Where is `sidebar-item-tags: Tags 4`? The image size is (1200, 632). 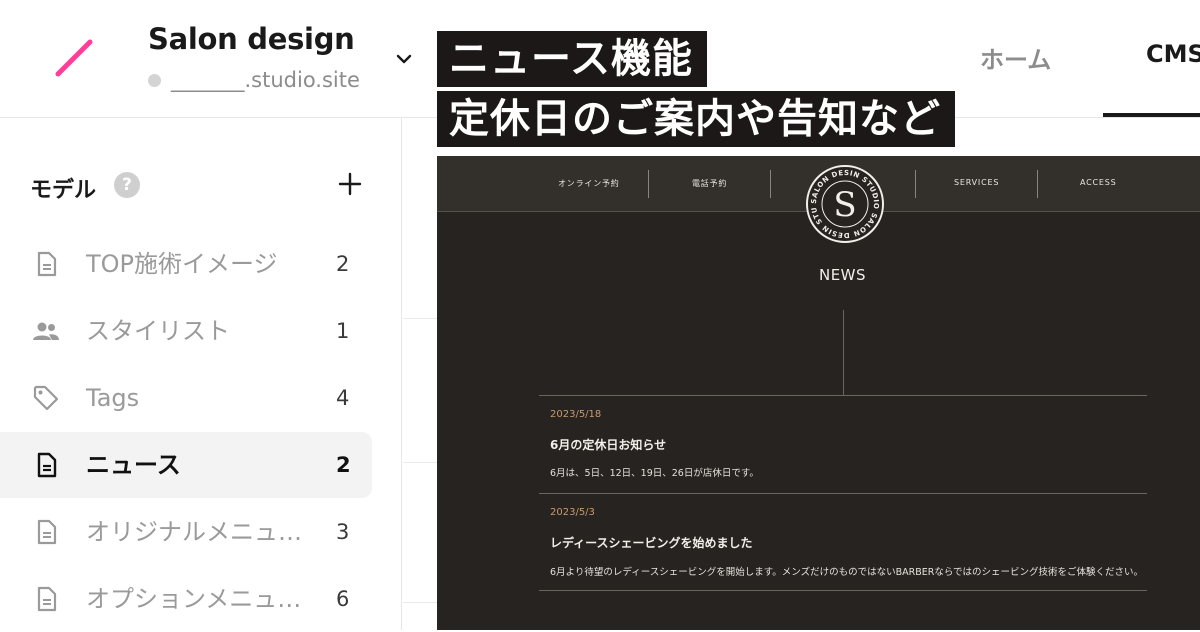 sidebar-item-tags: Tags 4 is located at coordinates (186, 398).